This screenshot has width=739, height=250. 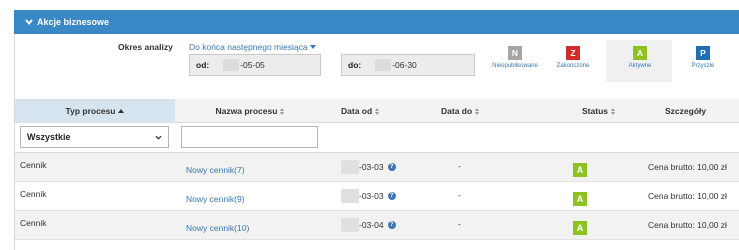 I want to click on column-header-date-from: Data od, so click(x=375, y=111).